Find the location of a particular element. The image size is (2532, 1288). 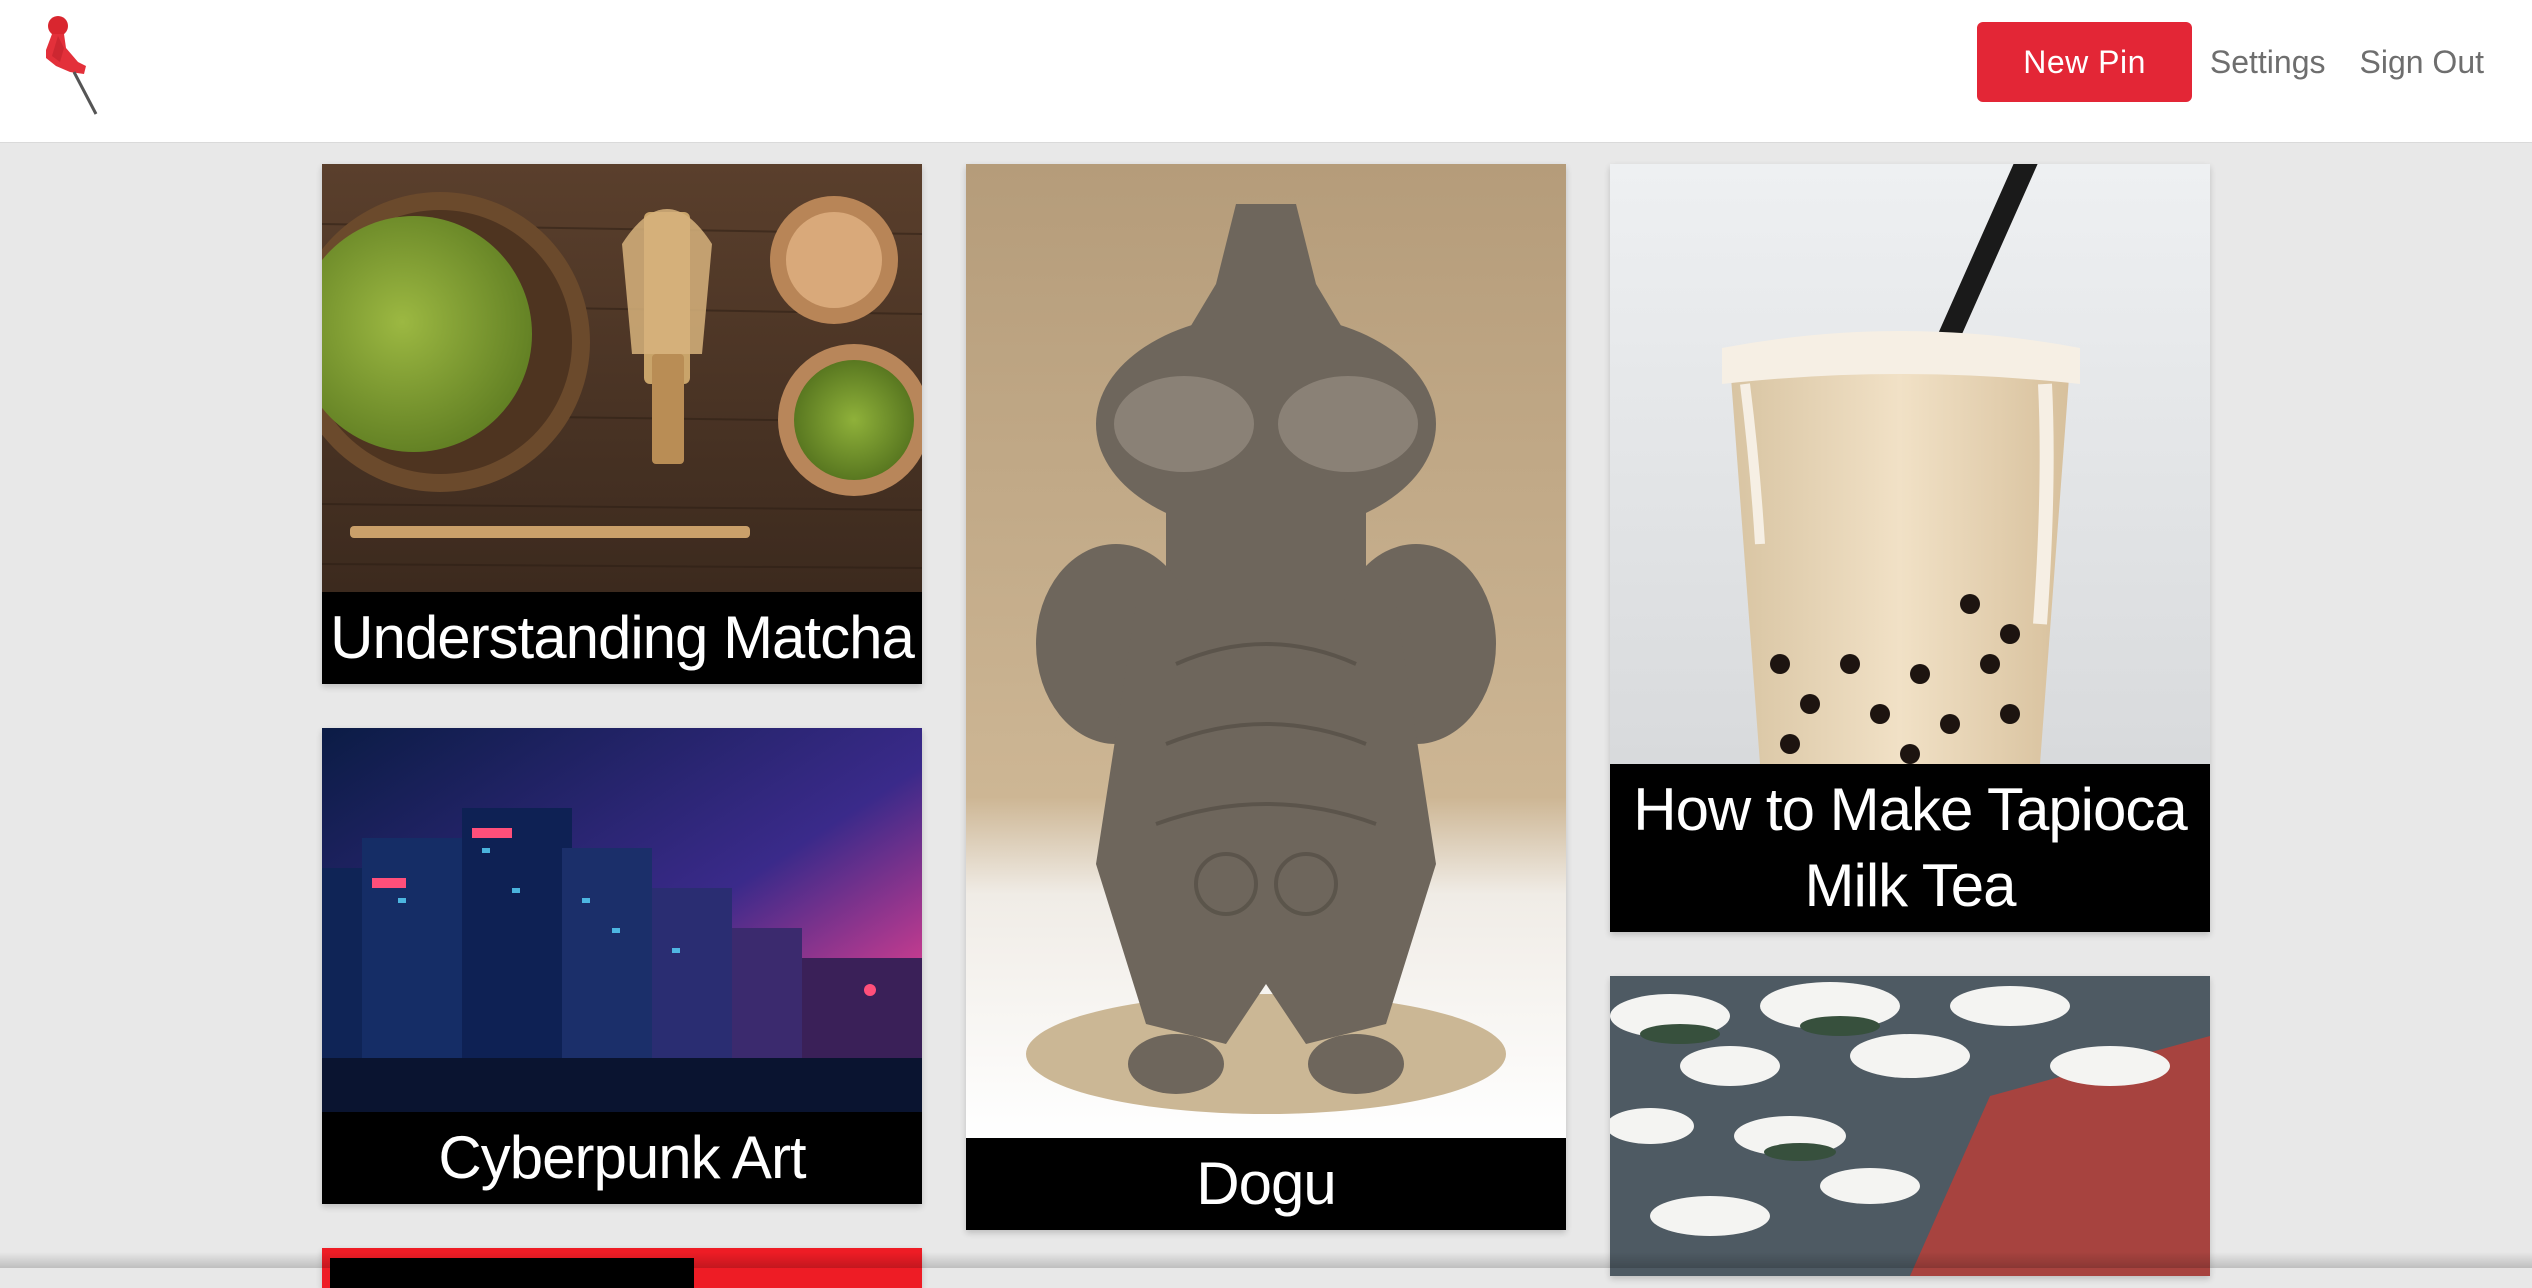

sign-out-link: Sign Out is located at coordinates (2421, 62).